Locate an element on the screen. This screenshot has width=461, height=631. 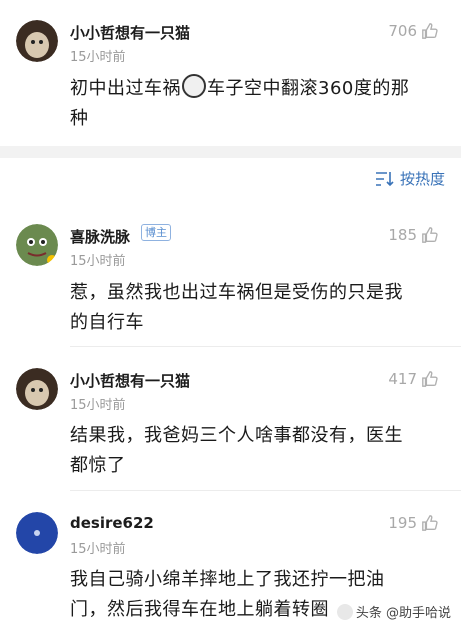
sort-by-heat-button: 按热度 is located at coordinates (410, 178).